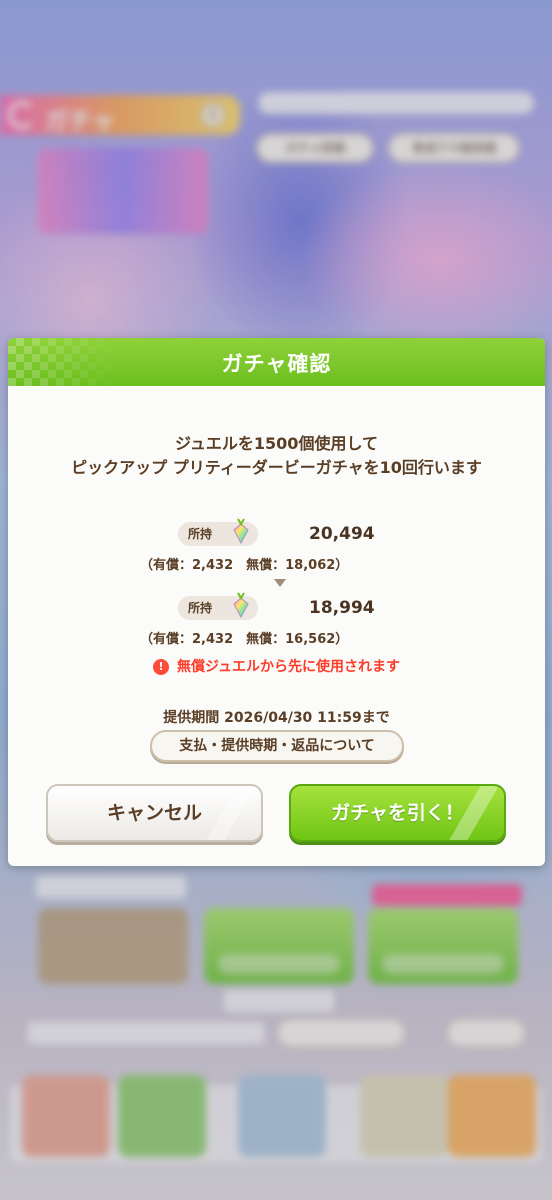  What do you see at coordinates (276, 718) in the screenshot?
I see `offer-period: 提供期間 2026/04/30 11:59まで` at bounding box center [276, 718].